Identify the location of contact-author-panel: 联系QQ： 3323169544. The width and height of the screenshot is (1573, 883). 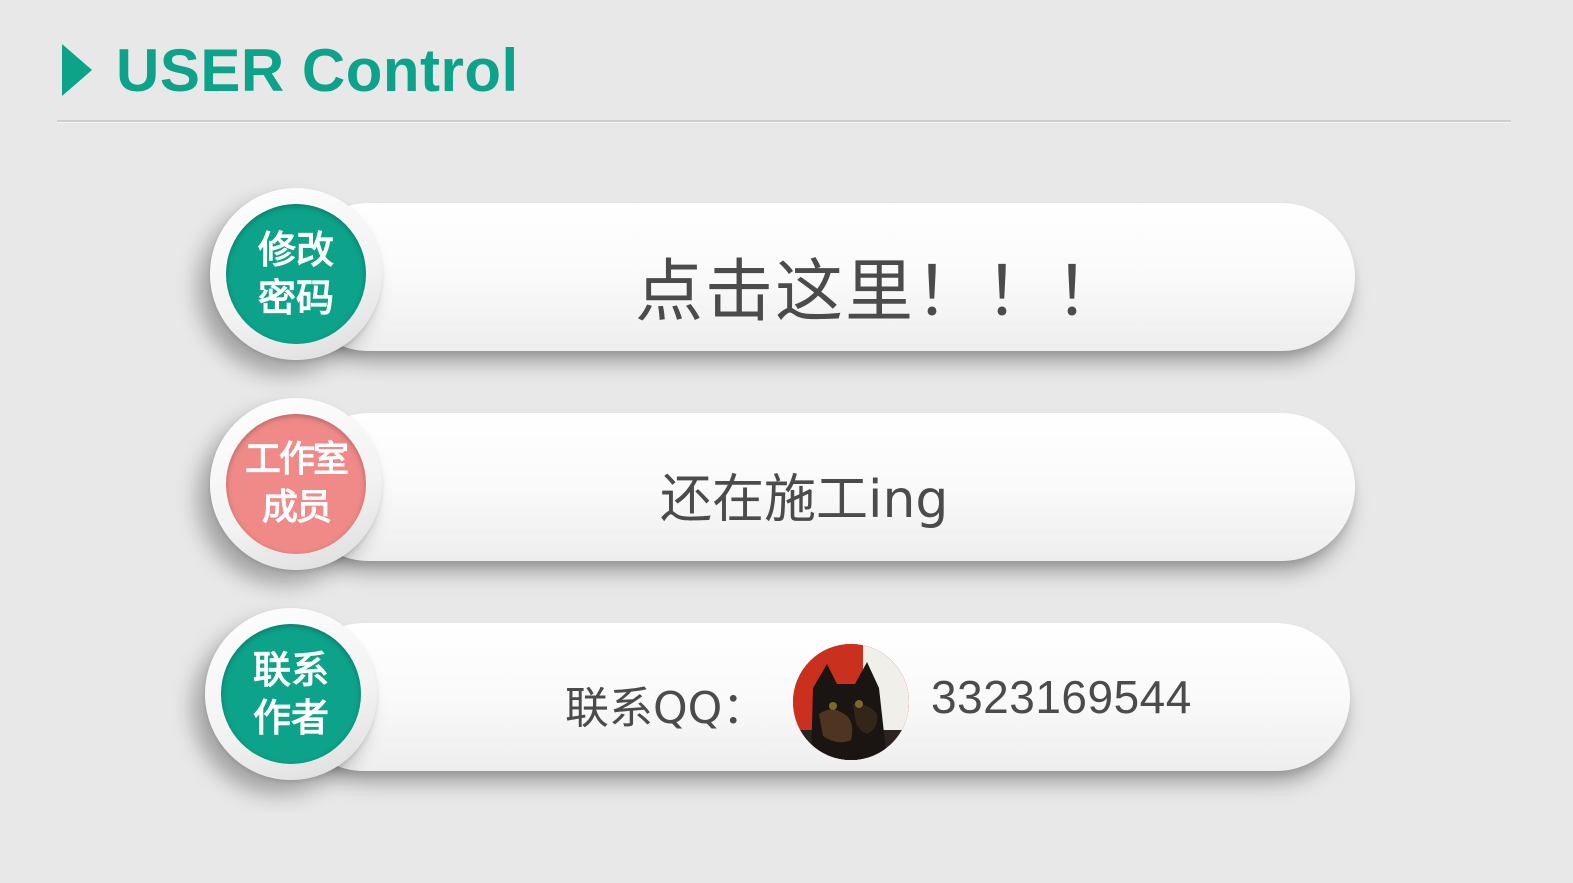
(820, 697).